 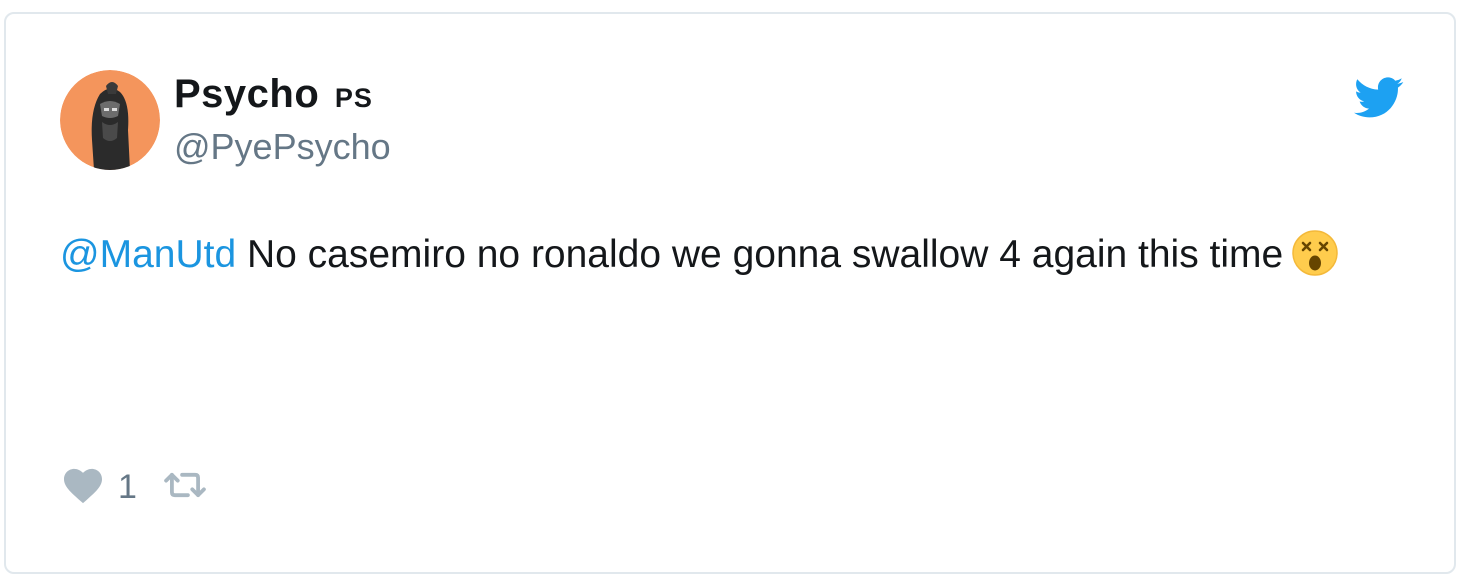 I want to click on like-button: 1, so click(x=99, y=487).